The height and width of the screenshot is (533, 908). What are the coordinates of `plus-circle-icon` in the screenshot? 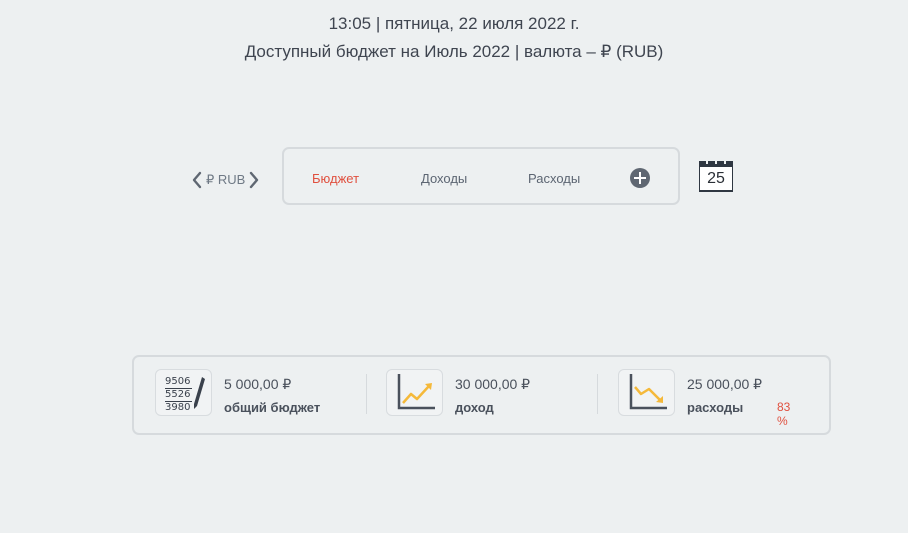 It's located at (640, 178).